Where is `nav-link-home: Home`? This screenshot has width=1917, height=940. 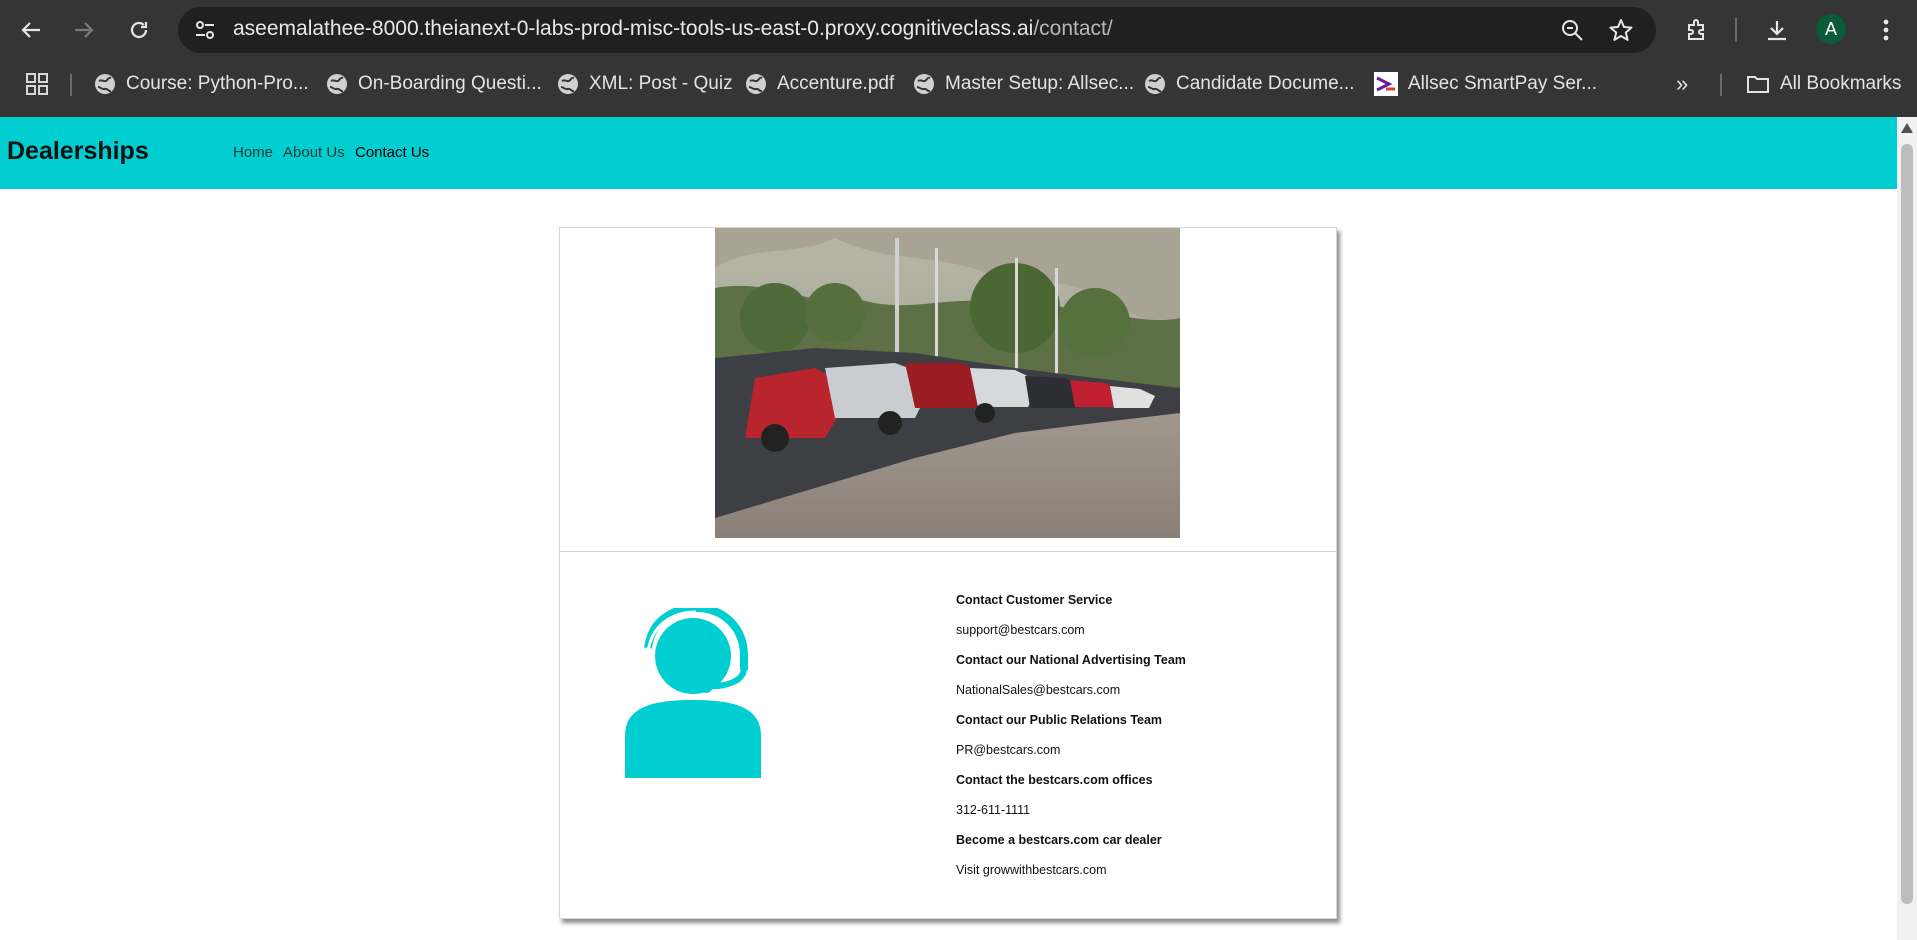 nav-link-home: Home is located at coordinates (253, 152).